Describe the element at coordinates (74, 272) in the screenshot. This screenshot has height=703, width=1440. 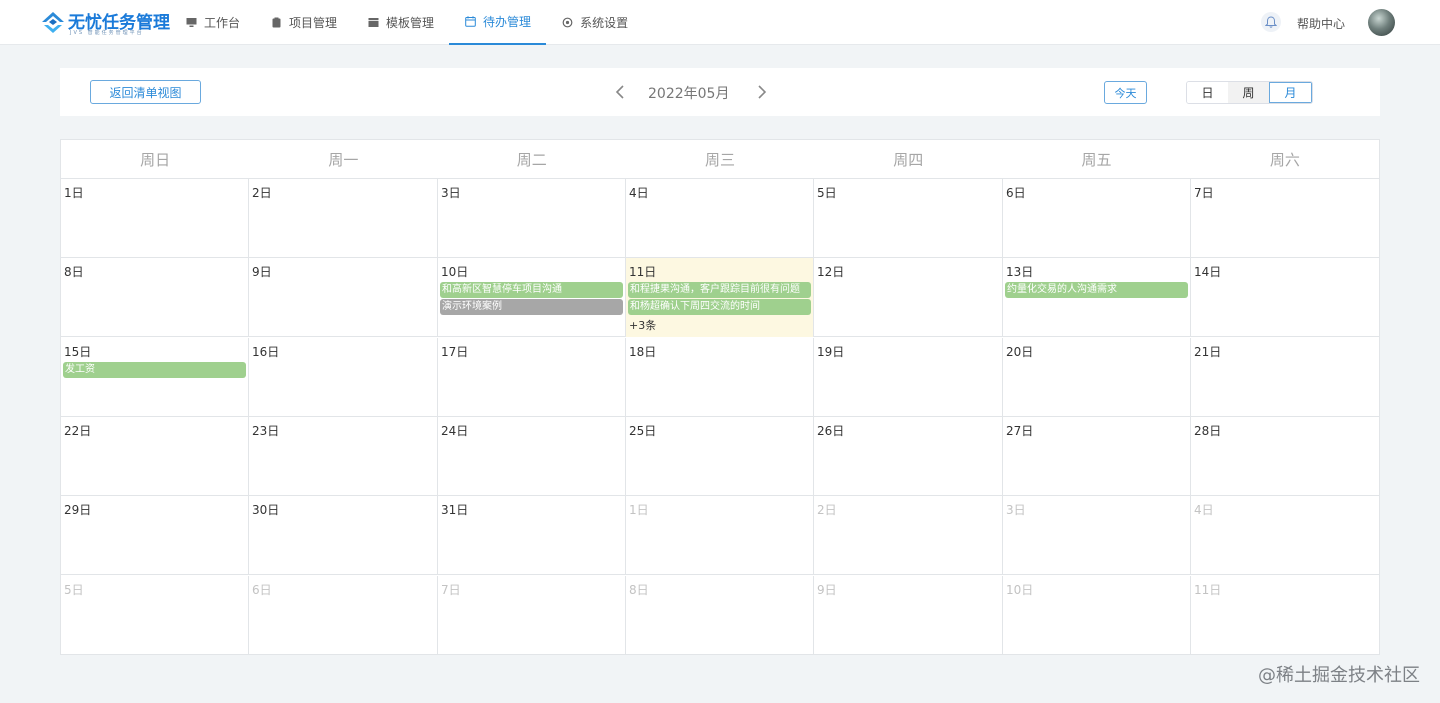
I see `day-number: 8日` at that location.